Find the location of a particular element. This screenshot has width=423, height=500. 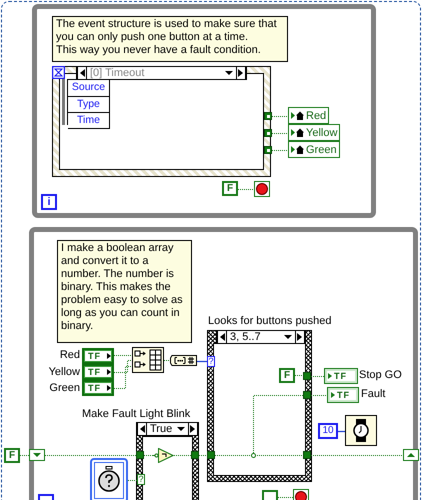

case-selector: 3, 5..7 is located at coordinates (261, 337).